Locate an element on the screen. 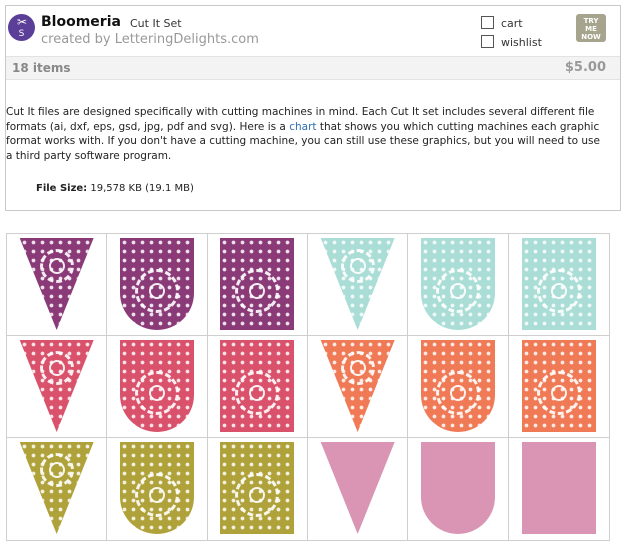  product-subtitle: Cut It Set is located at coordinates (156, 23).